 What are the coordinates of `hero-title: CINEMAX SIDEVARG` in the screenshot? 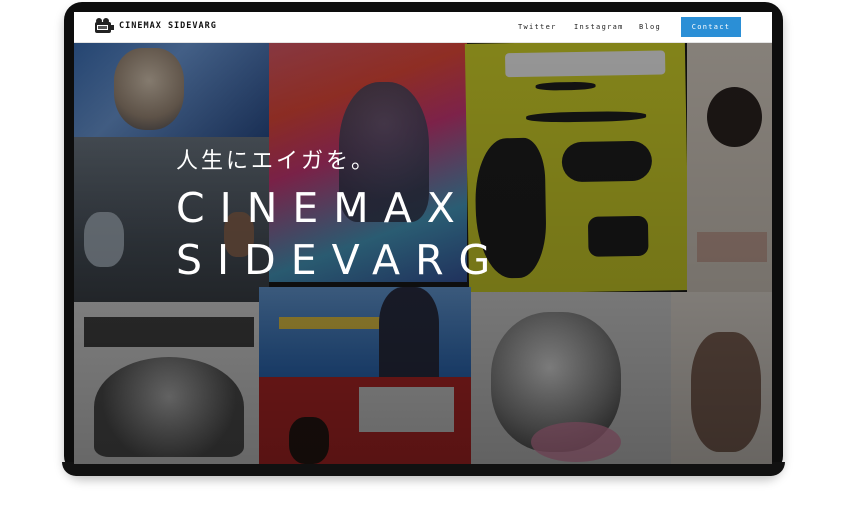 It's located at (340, 234).